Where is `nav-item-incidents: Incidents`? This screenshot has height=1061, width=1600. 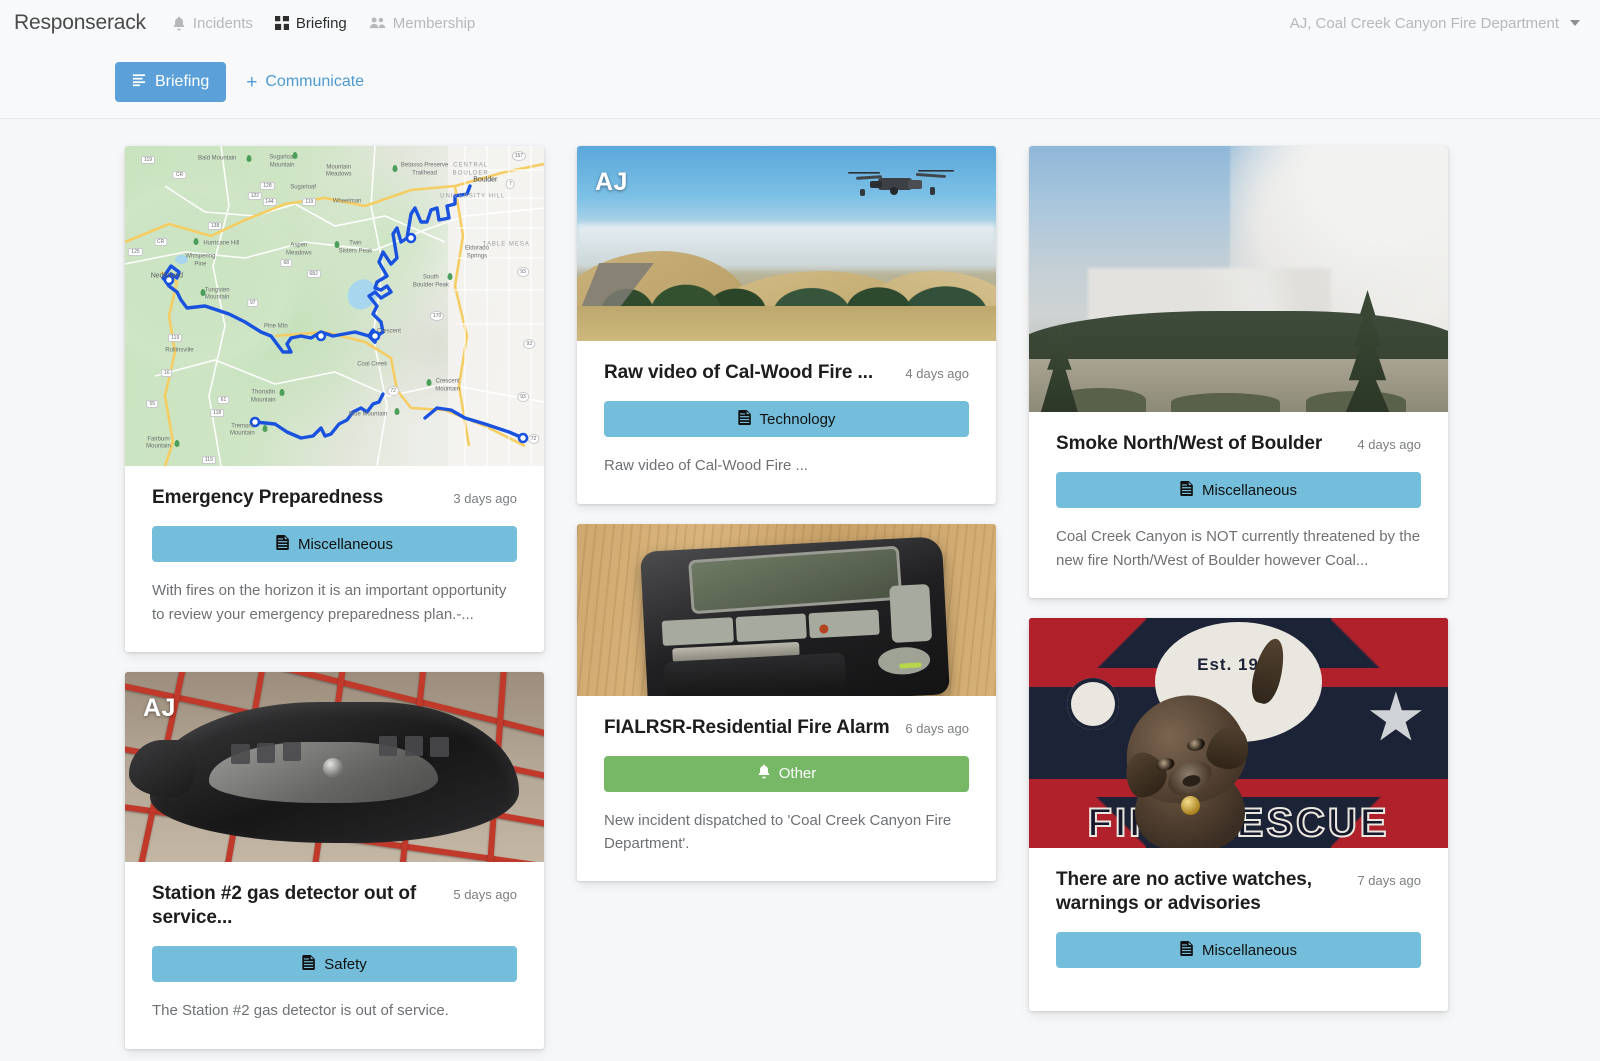 nav-item-incidents: Incidents is located at coordinates (212, 23).